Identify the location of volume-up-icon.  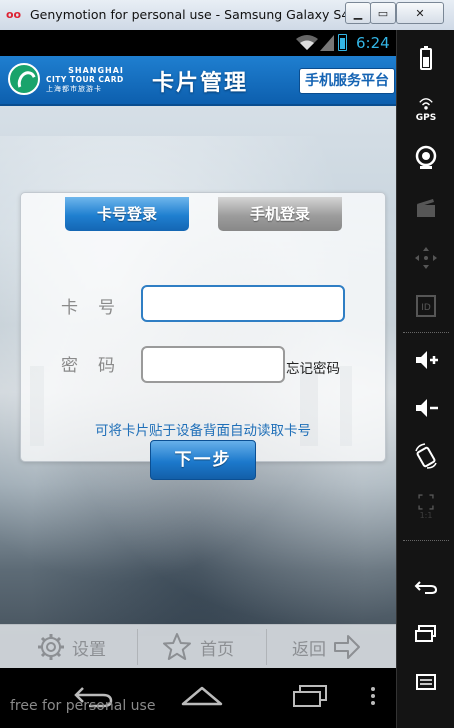
(427, 360).